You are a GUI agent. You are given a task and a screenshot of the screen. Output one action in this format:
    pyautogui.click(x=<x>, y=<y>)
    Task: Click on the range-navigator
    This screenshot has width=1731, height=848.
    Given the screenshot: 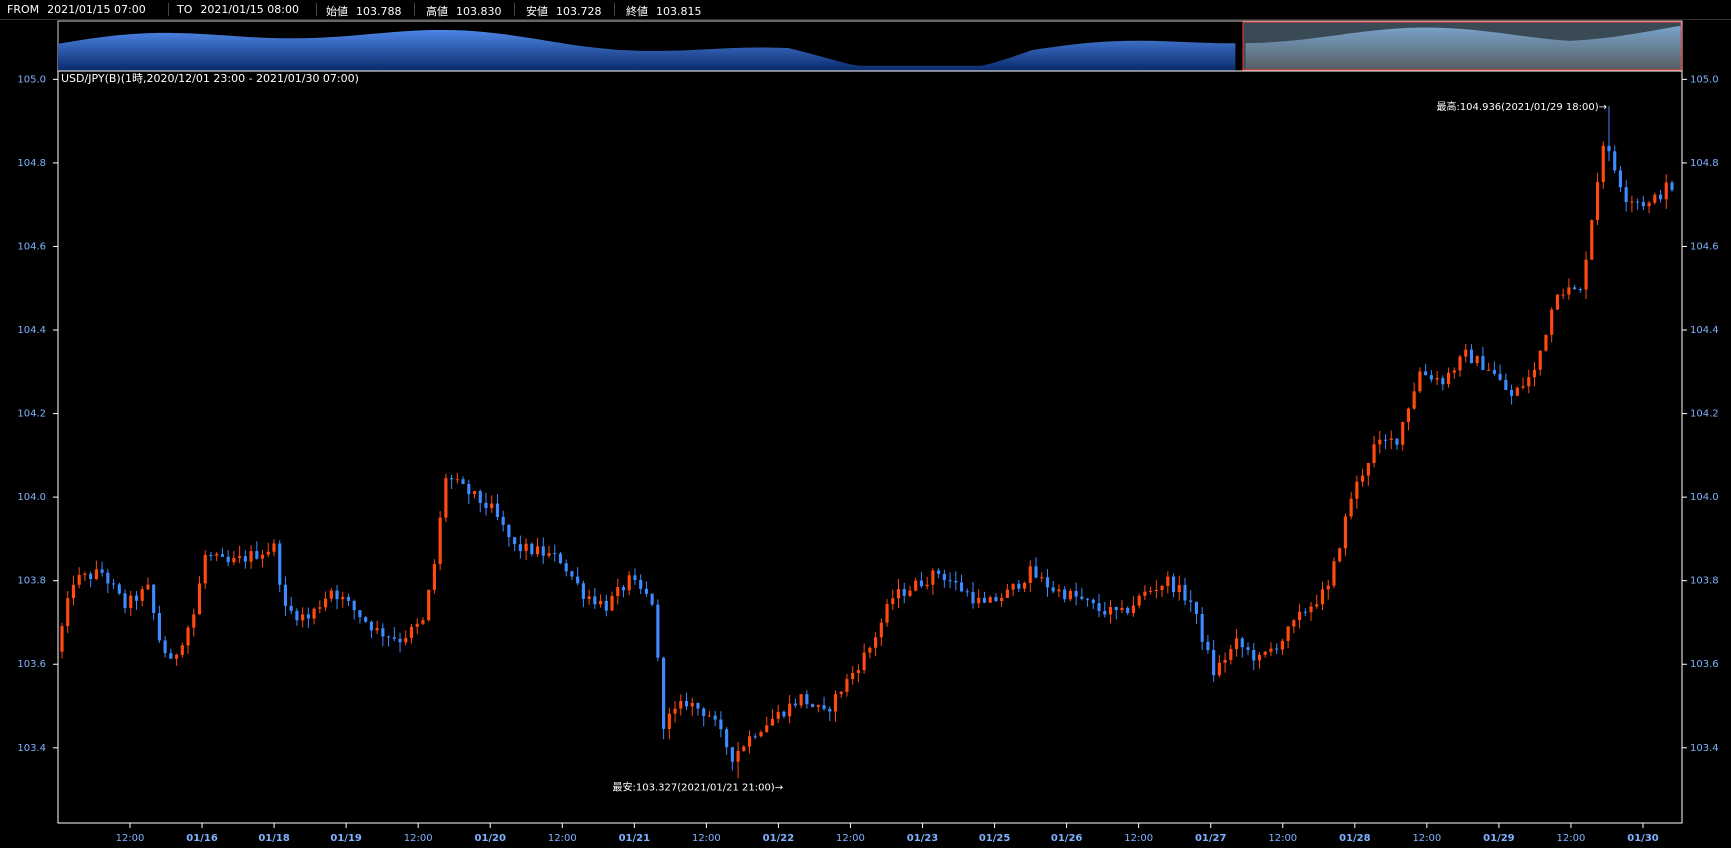 What is the action you would take?
    pyautogui.click(x=870, y=46)
    